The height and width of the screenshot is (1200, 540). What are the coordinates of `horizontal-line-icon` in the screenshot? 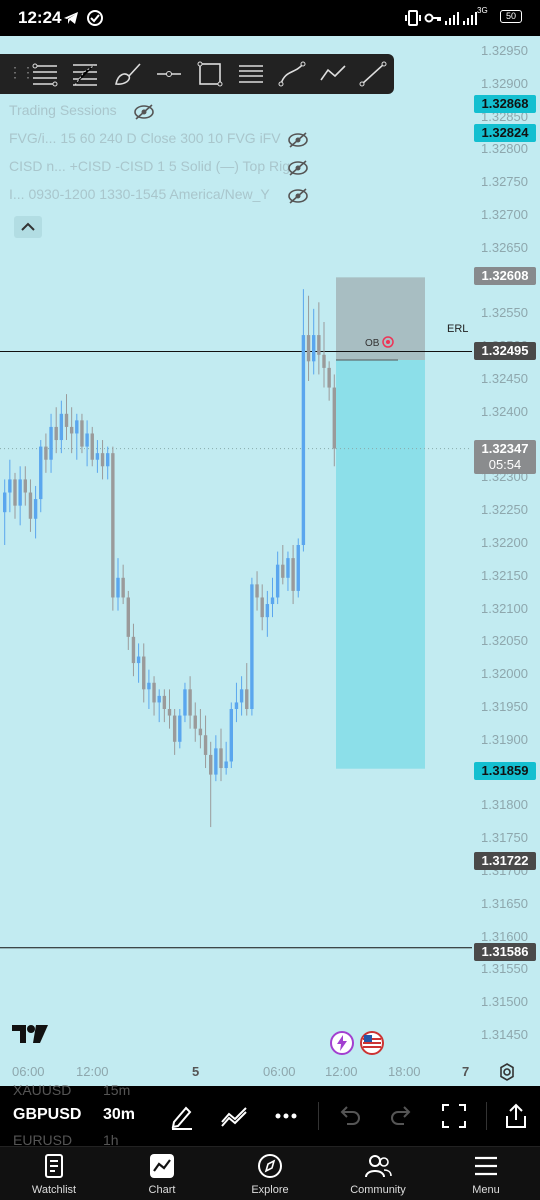 It's located at (169, 74).